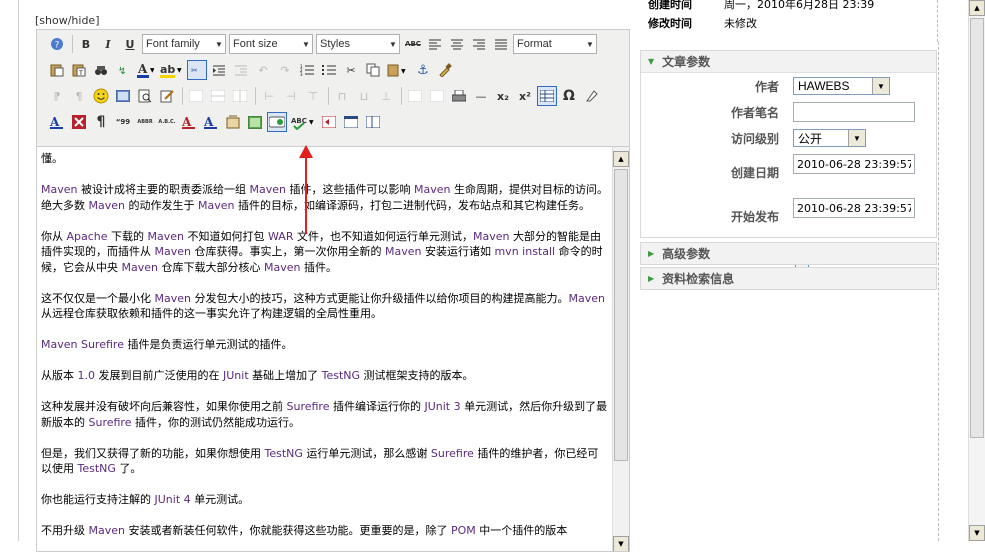  What do you see at coordinates (501, 44) in the screenshot?
I see `align-justify-icon` at bounding box center [501, 44].